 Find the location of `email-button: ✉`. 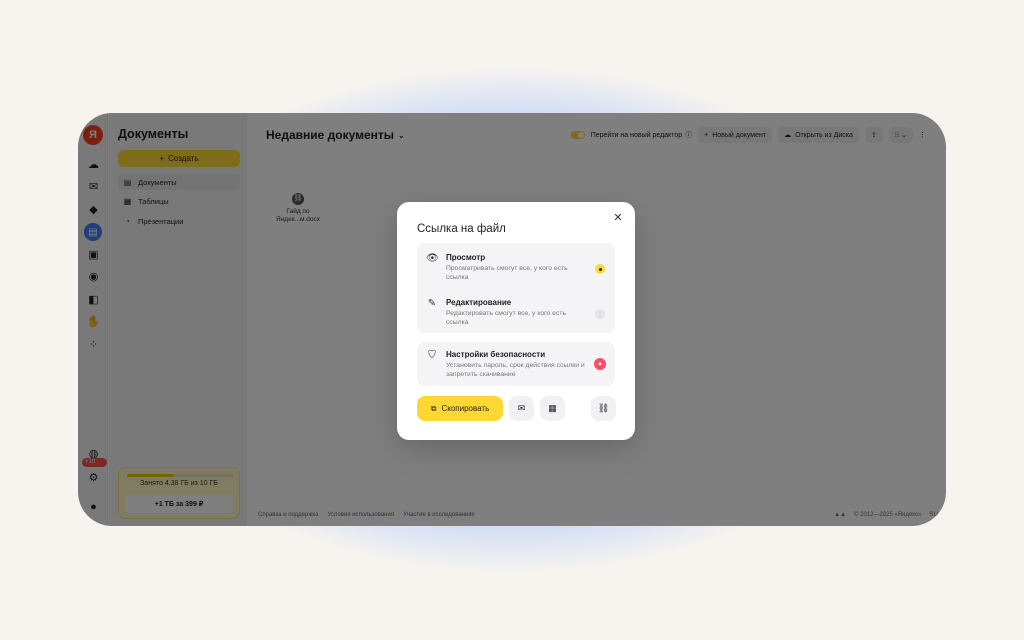

email-button: ✉ is located at coordinates (521, 408).